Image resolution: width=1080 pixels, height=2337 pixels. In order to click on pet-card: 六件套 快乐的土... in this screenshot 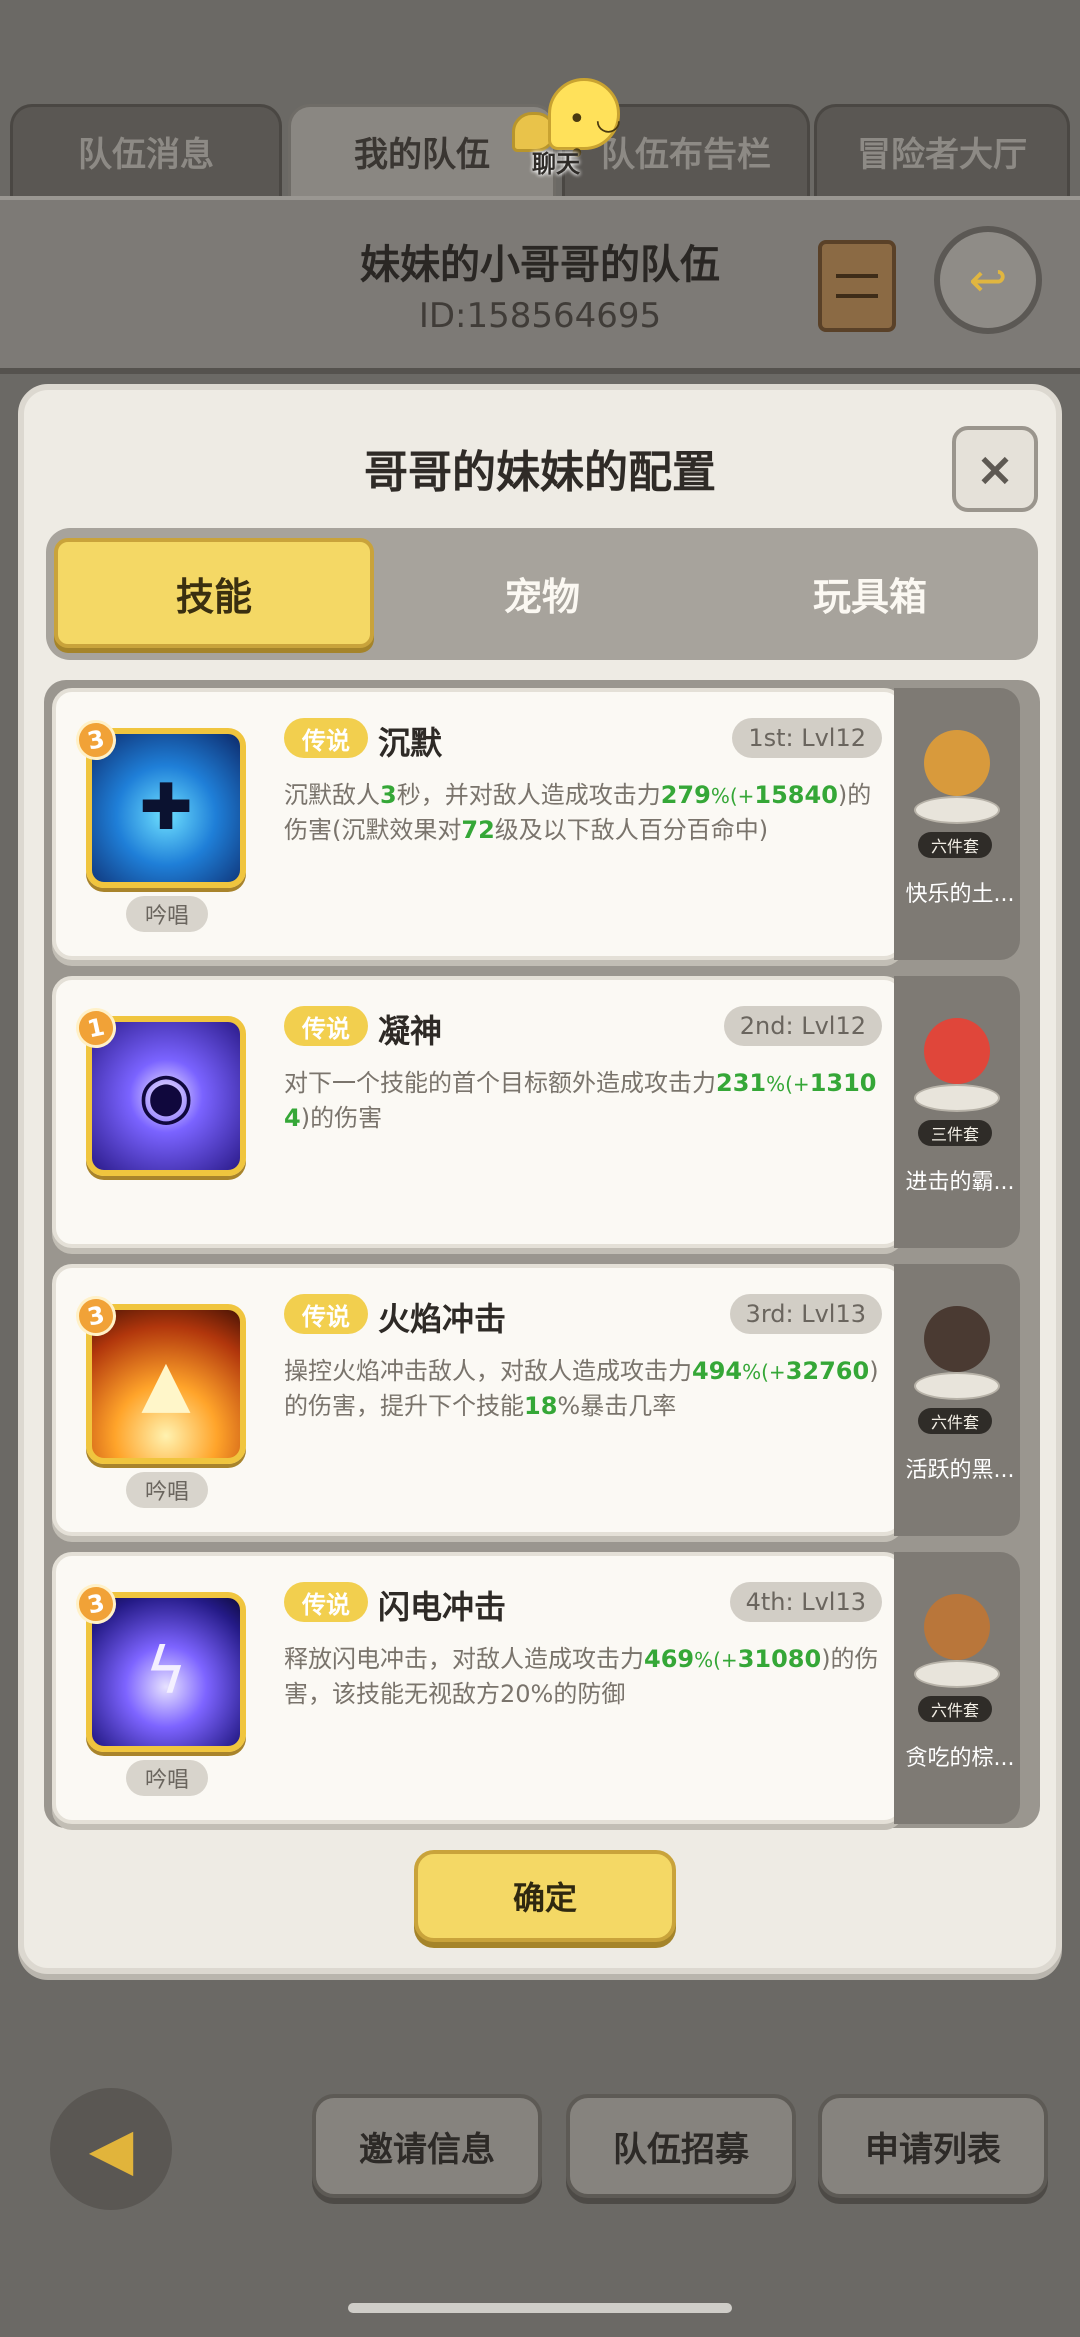, I will do `click(957, 824)`.